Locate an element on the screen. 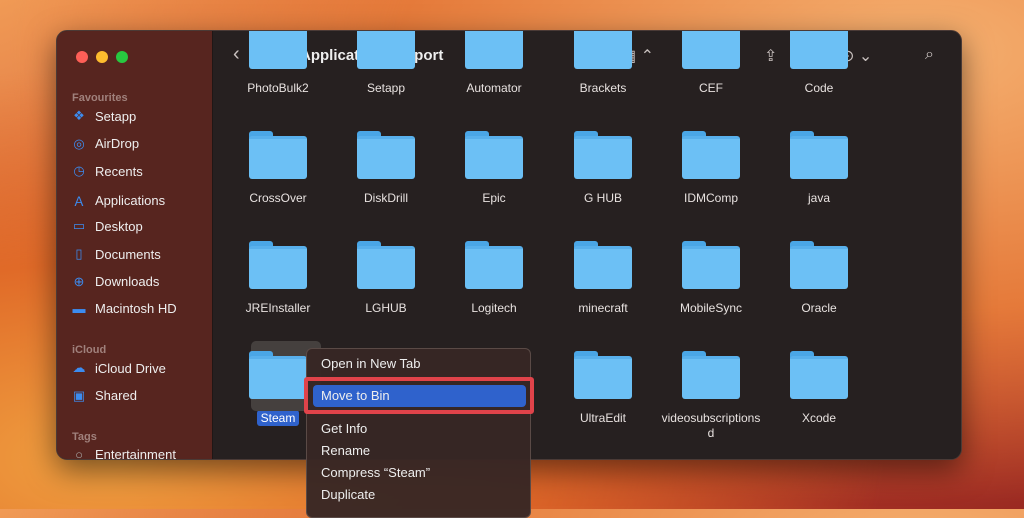 This screenshot has width=1024, height=518. folder-item: PhotoBulk2 is located at coordinates (278, 63).